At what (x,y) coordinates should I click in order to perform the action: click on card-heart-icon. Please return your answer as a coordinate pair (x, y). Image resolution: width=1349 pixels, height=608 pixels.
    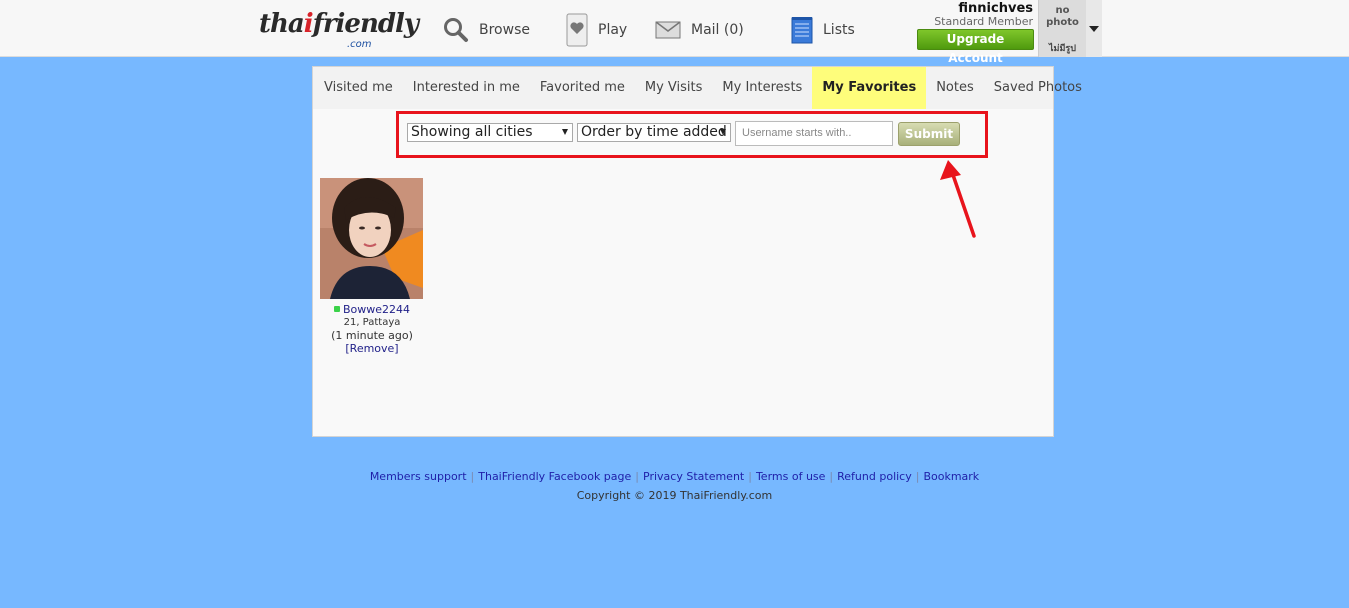
    Looking at the image, I should click on (577, 30).